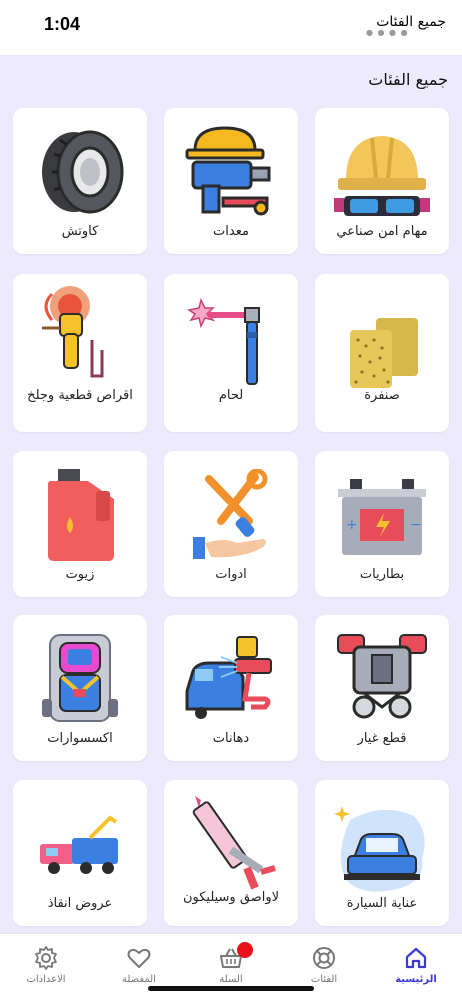 This screenshot has height=1000, width=462. I want to click on status-time: 1:04, so click(62, 24).